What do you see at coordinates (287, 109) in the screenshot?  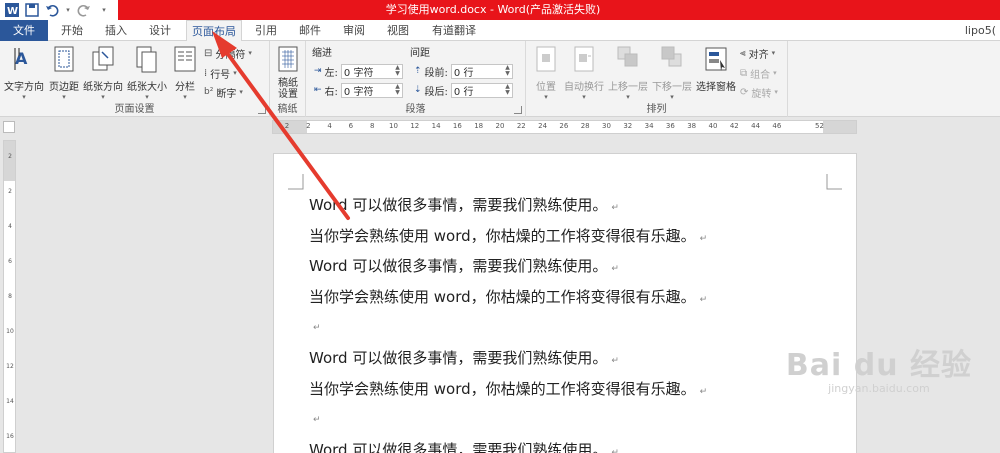 I see `draft-paper-group-label: 稿纸` at bounding box center [287, 109].